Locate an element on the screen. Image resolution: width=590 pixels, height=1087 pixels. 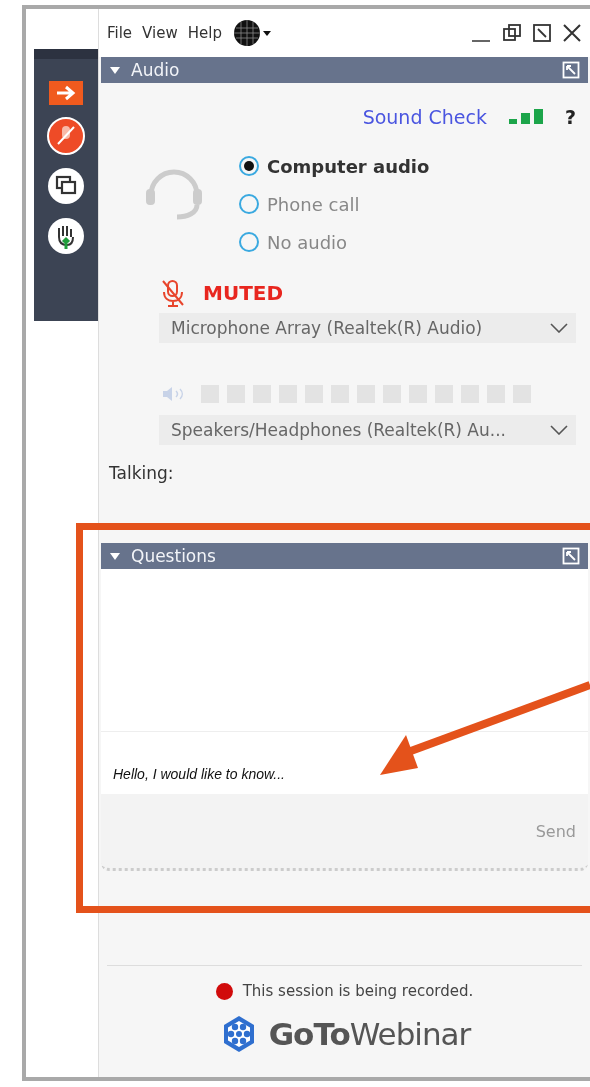
panel-title: Questions is located at coordinates (173, 556).